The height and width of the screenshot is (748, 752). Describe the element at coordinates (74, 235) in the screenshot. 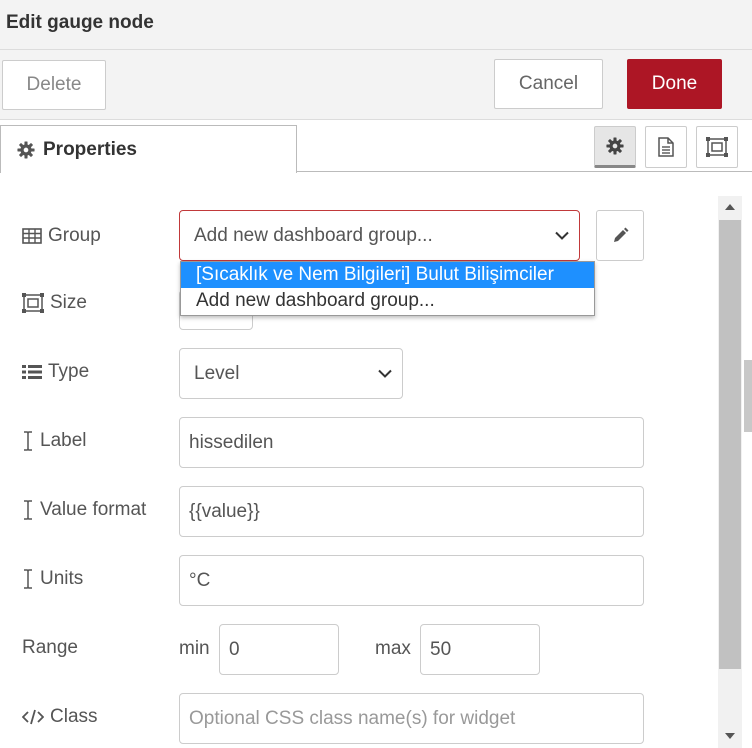

I see `group-label-text: Group` at that location.